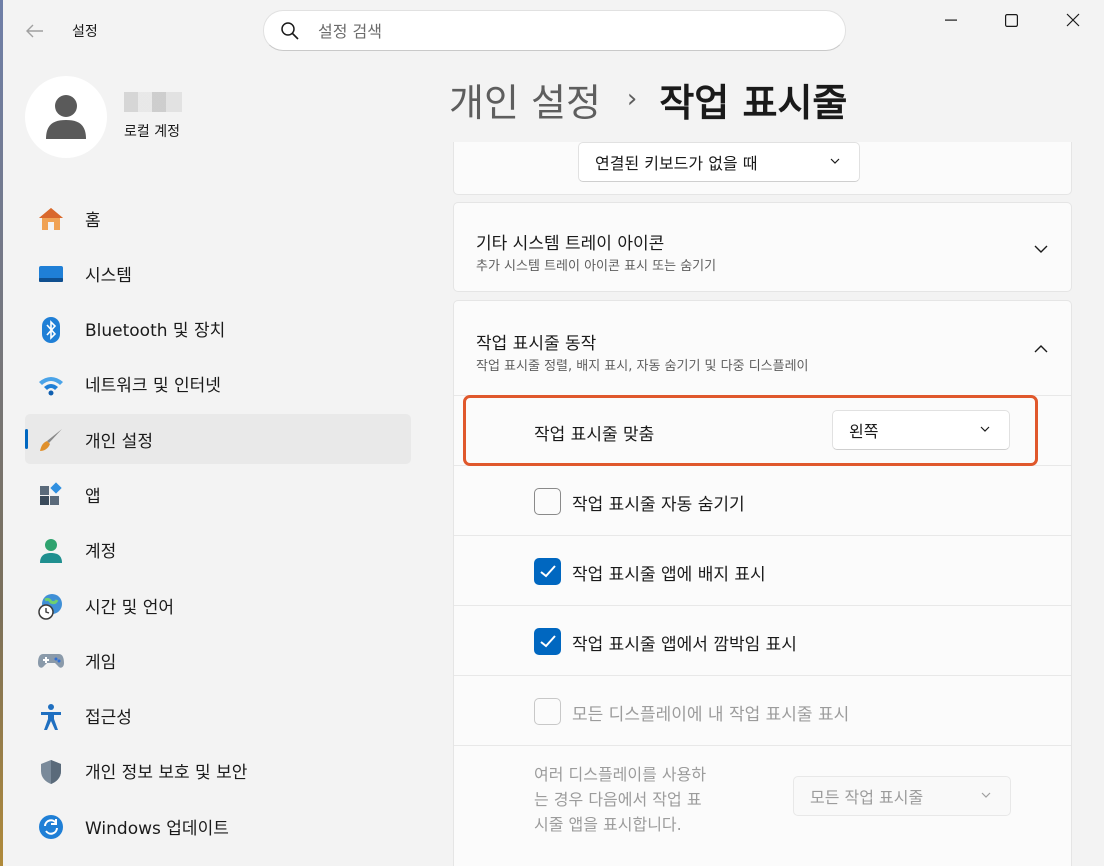  I want to click on dropdown-value: 연결된 키보드가 없을 때, so click(676, 163).